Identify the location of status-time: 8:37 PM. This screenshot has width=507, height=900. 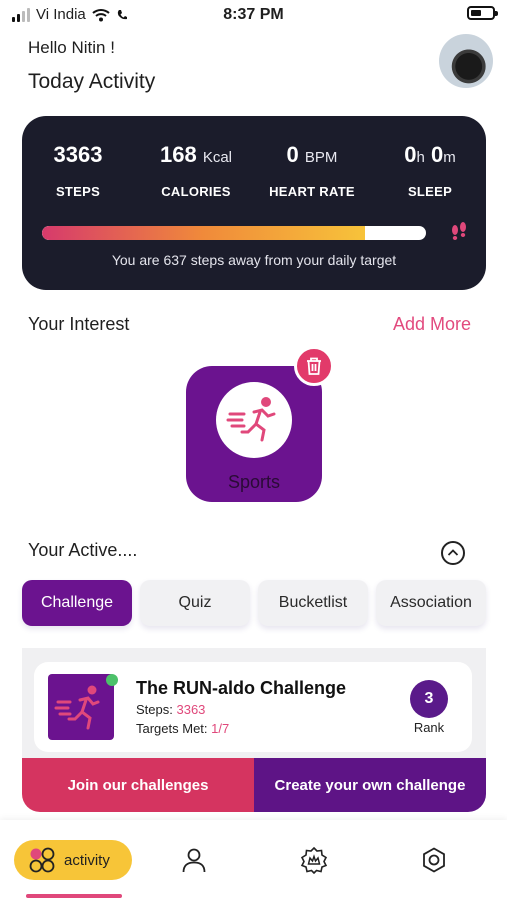
(253, 14).